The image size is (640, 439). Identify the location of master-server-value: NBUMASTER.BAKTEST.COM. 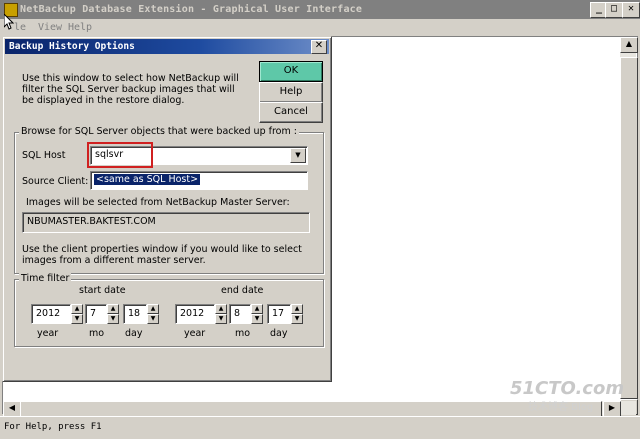
(91, 221).